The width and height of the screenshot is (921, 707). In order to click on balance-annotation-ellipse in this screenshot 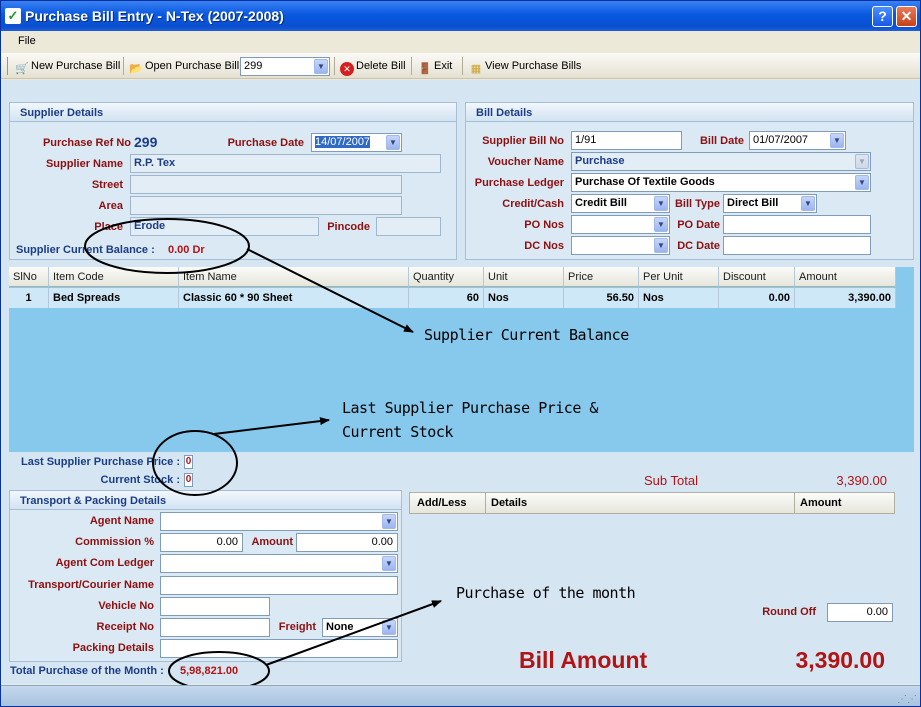, I will do `click(167, 246)`.